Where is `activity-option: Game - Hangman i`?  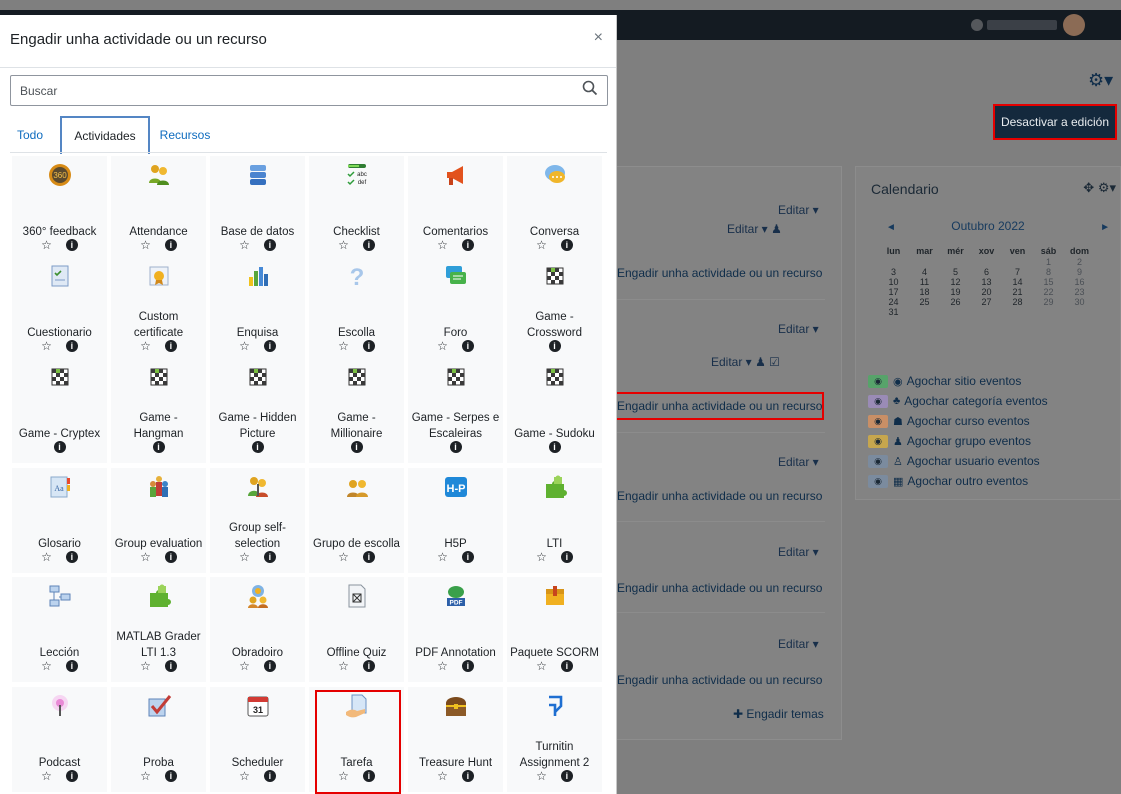
activity-option: Game - Hangman i is located at coordinates (158, 410).